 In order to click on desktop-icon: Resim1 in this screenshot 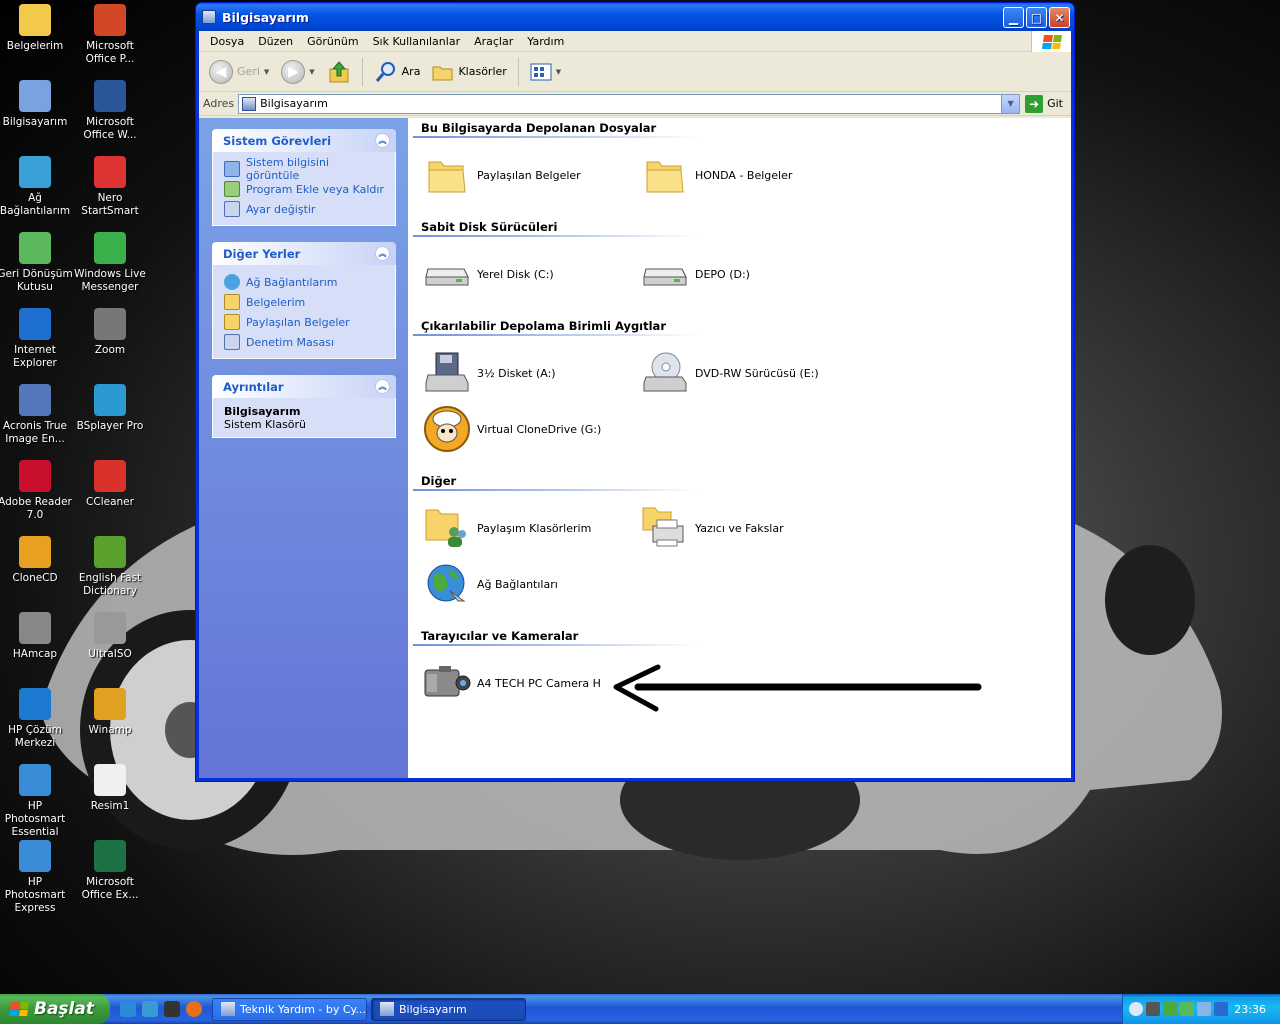, I will do `click(110, 788)`.